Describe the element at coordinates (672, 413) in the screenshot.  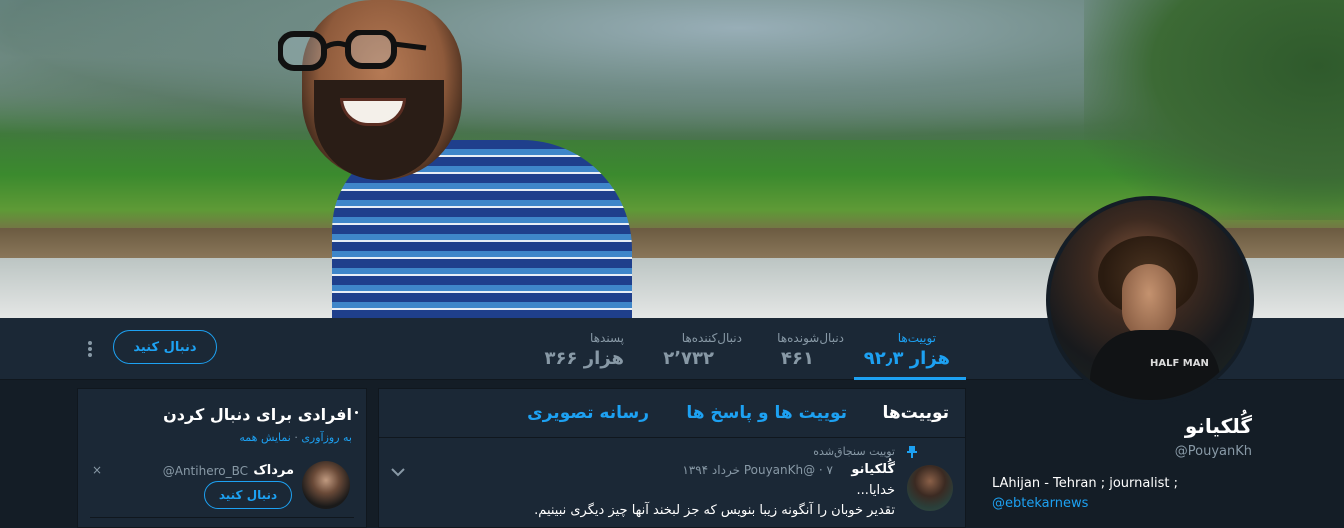
I see `timeline-tabs: توییت‌ها توییت ها و پاسخ ها رسانه تصویری` at that location.